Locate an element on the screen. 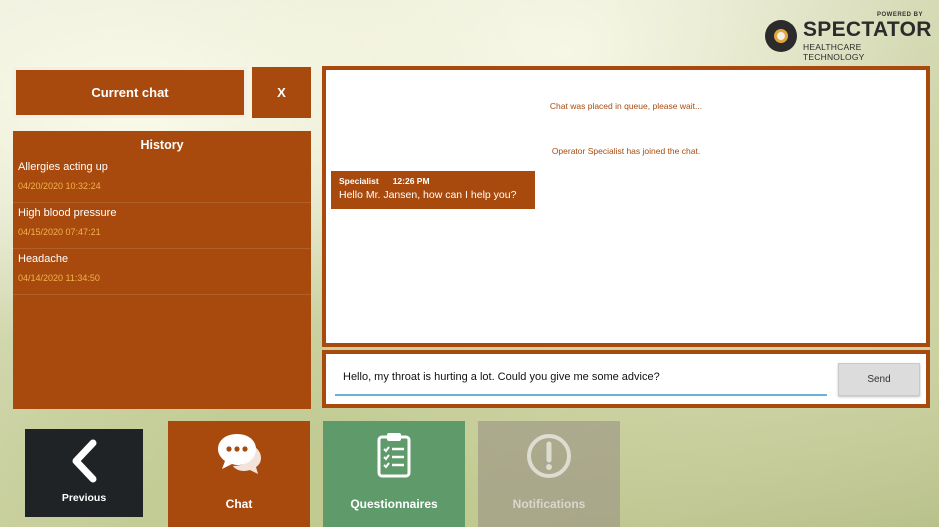  nav-questionnaires-button: Questionnaires is located at coordinates (394, 474).